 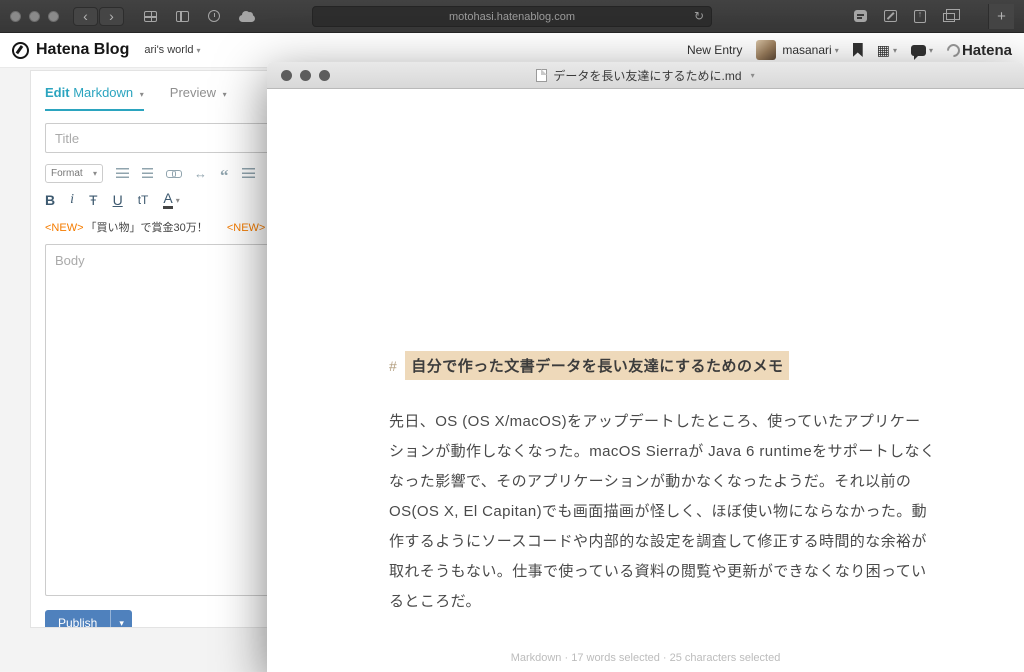 I want to click on hatena-mark-icon, so click(x=953, y=50).